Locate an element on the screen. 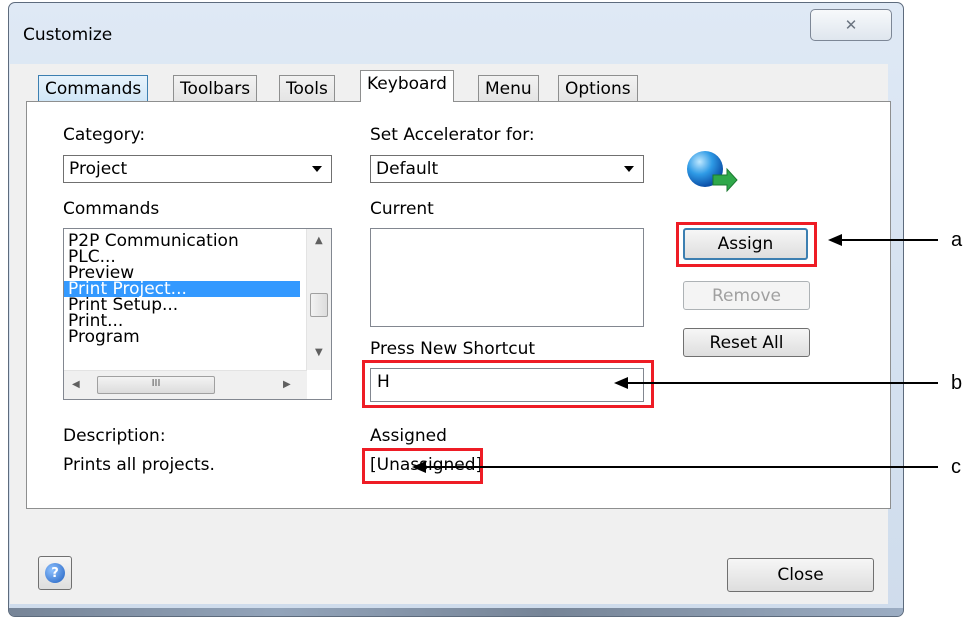 Image resolution: width=978 pixels, height=621 pixels. tab-label: Menu is located at coordinates (508, 89).